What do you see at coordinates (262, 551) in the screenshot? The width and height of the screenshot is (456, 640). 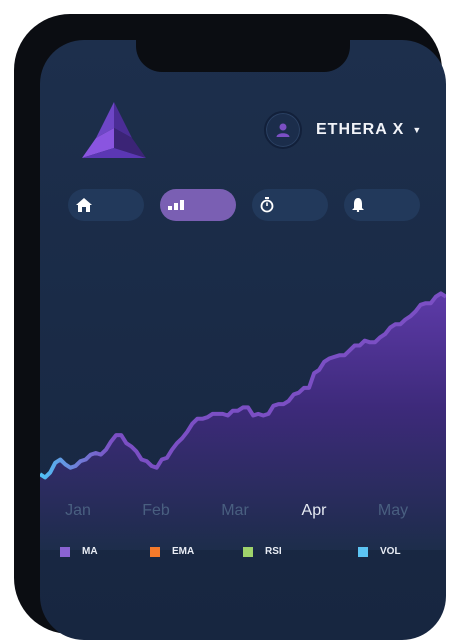 I see `legend-item: RSI` at bounding box center [262, 551].